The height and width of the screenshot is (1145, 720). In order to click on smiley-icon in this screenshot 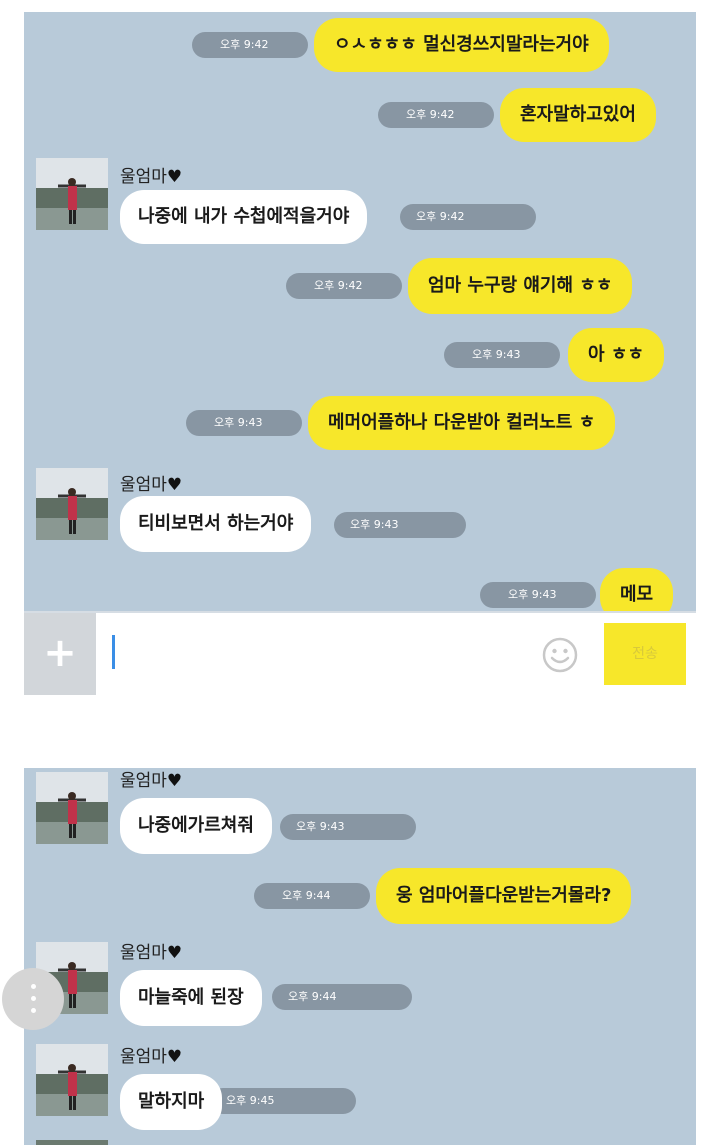, I will do `click(560, 655)`.